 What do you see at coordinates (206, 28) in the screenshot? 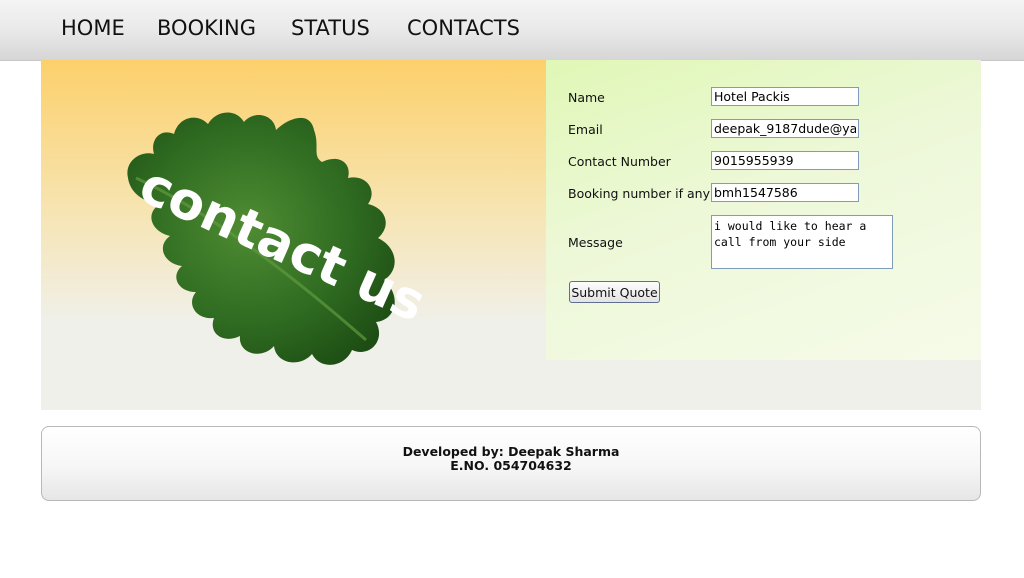
I see `nav-booking-link: BOOKING` at bounding box center [206, 28].